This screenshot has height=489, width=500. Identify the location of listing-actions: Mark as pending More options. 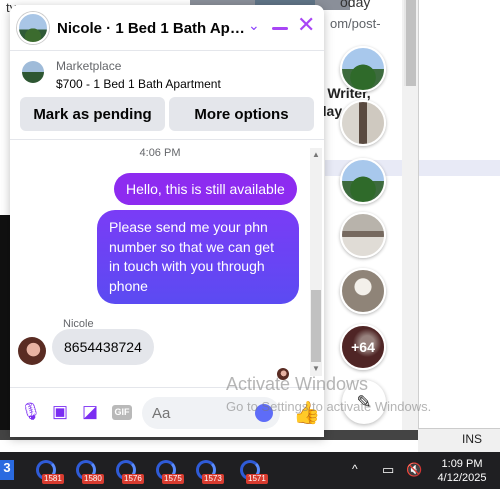
(167, 115).